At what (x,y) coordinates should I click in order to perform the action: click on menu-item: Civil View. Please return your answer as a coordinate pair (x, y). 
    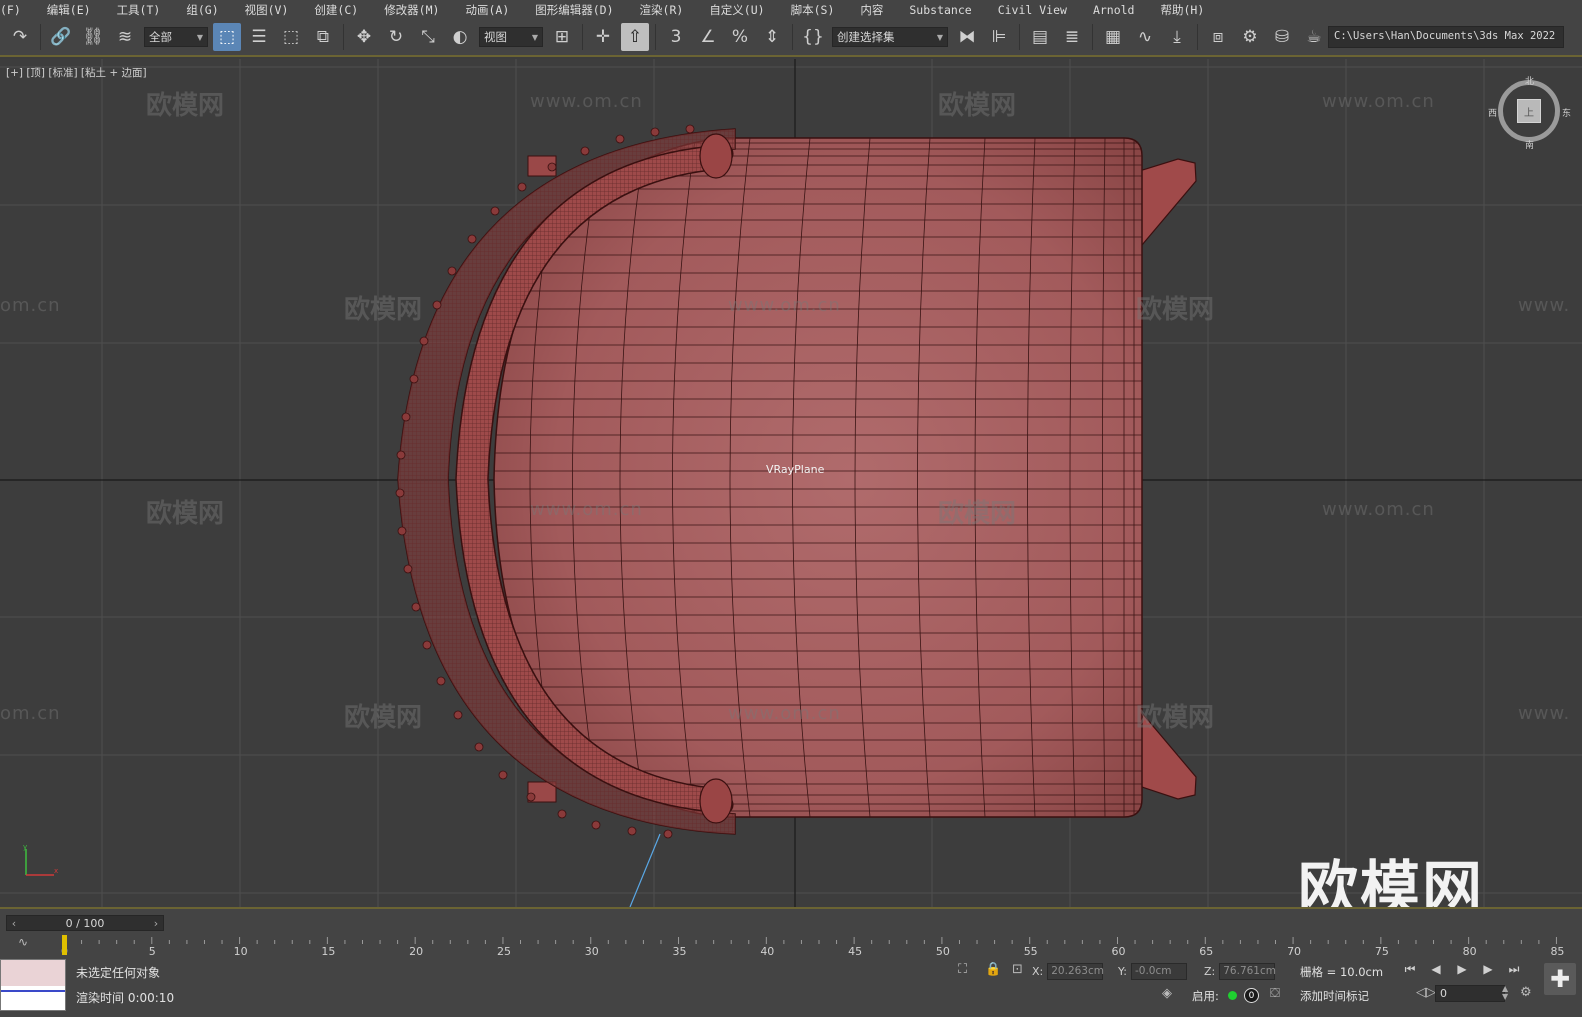
    Looking at the image, I should click on (1032, 10).